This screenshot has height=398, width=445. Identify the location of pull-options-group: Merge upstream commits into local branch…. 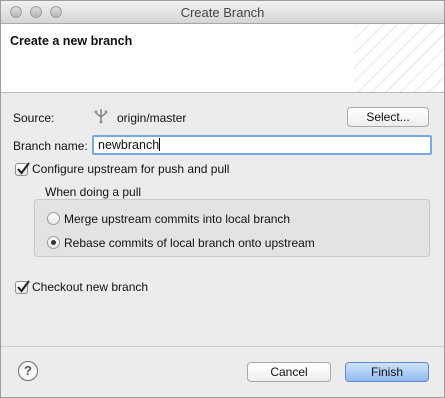
(232, 228).